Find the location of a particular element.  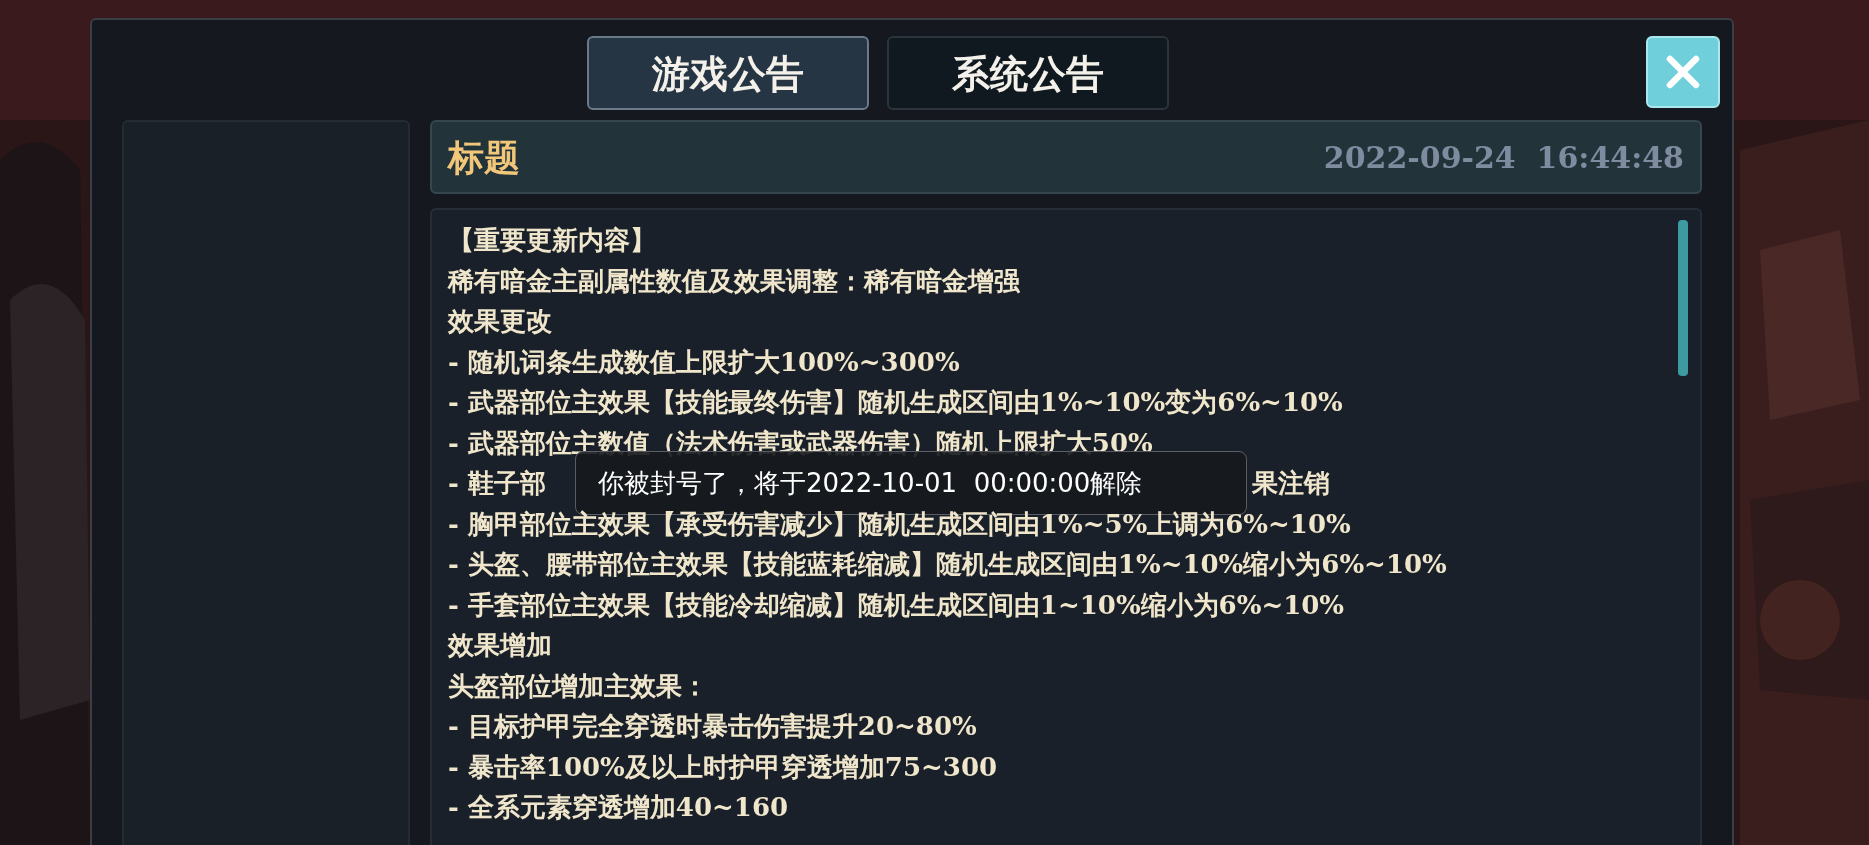

notice-line: 稀有暗金主副属性数值及效果调整：稀有暗金增强 is located at coordinates (734, 281).